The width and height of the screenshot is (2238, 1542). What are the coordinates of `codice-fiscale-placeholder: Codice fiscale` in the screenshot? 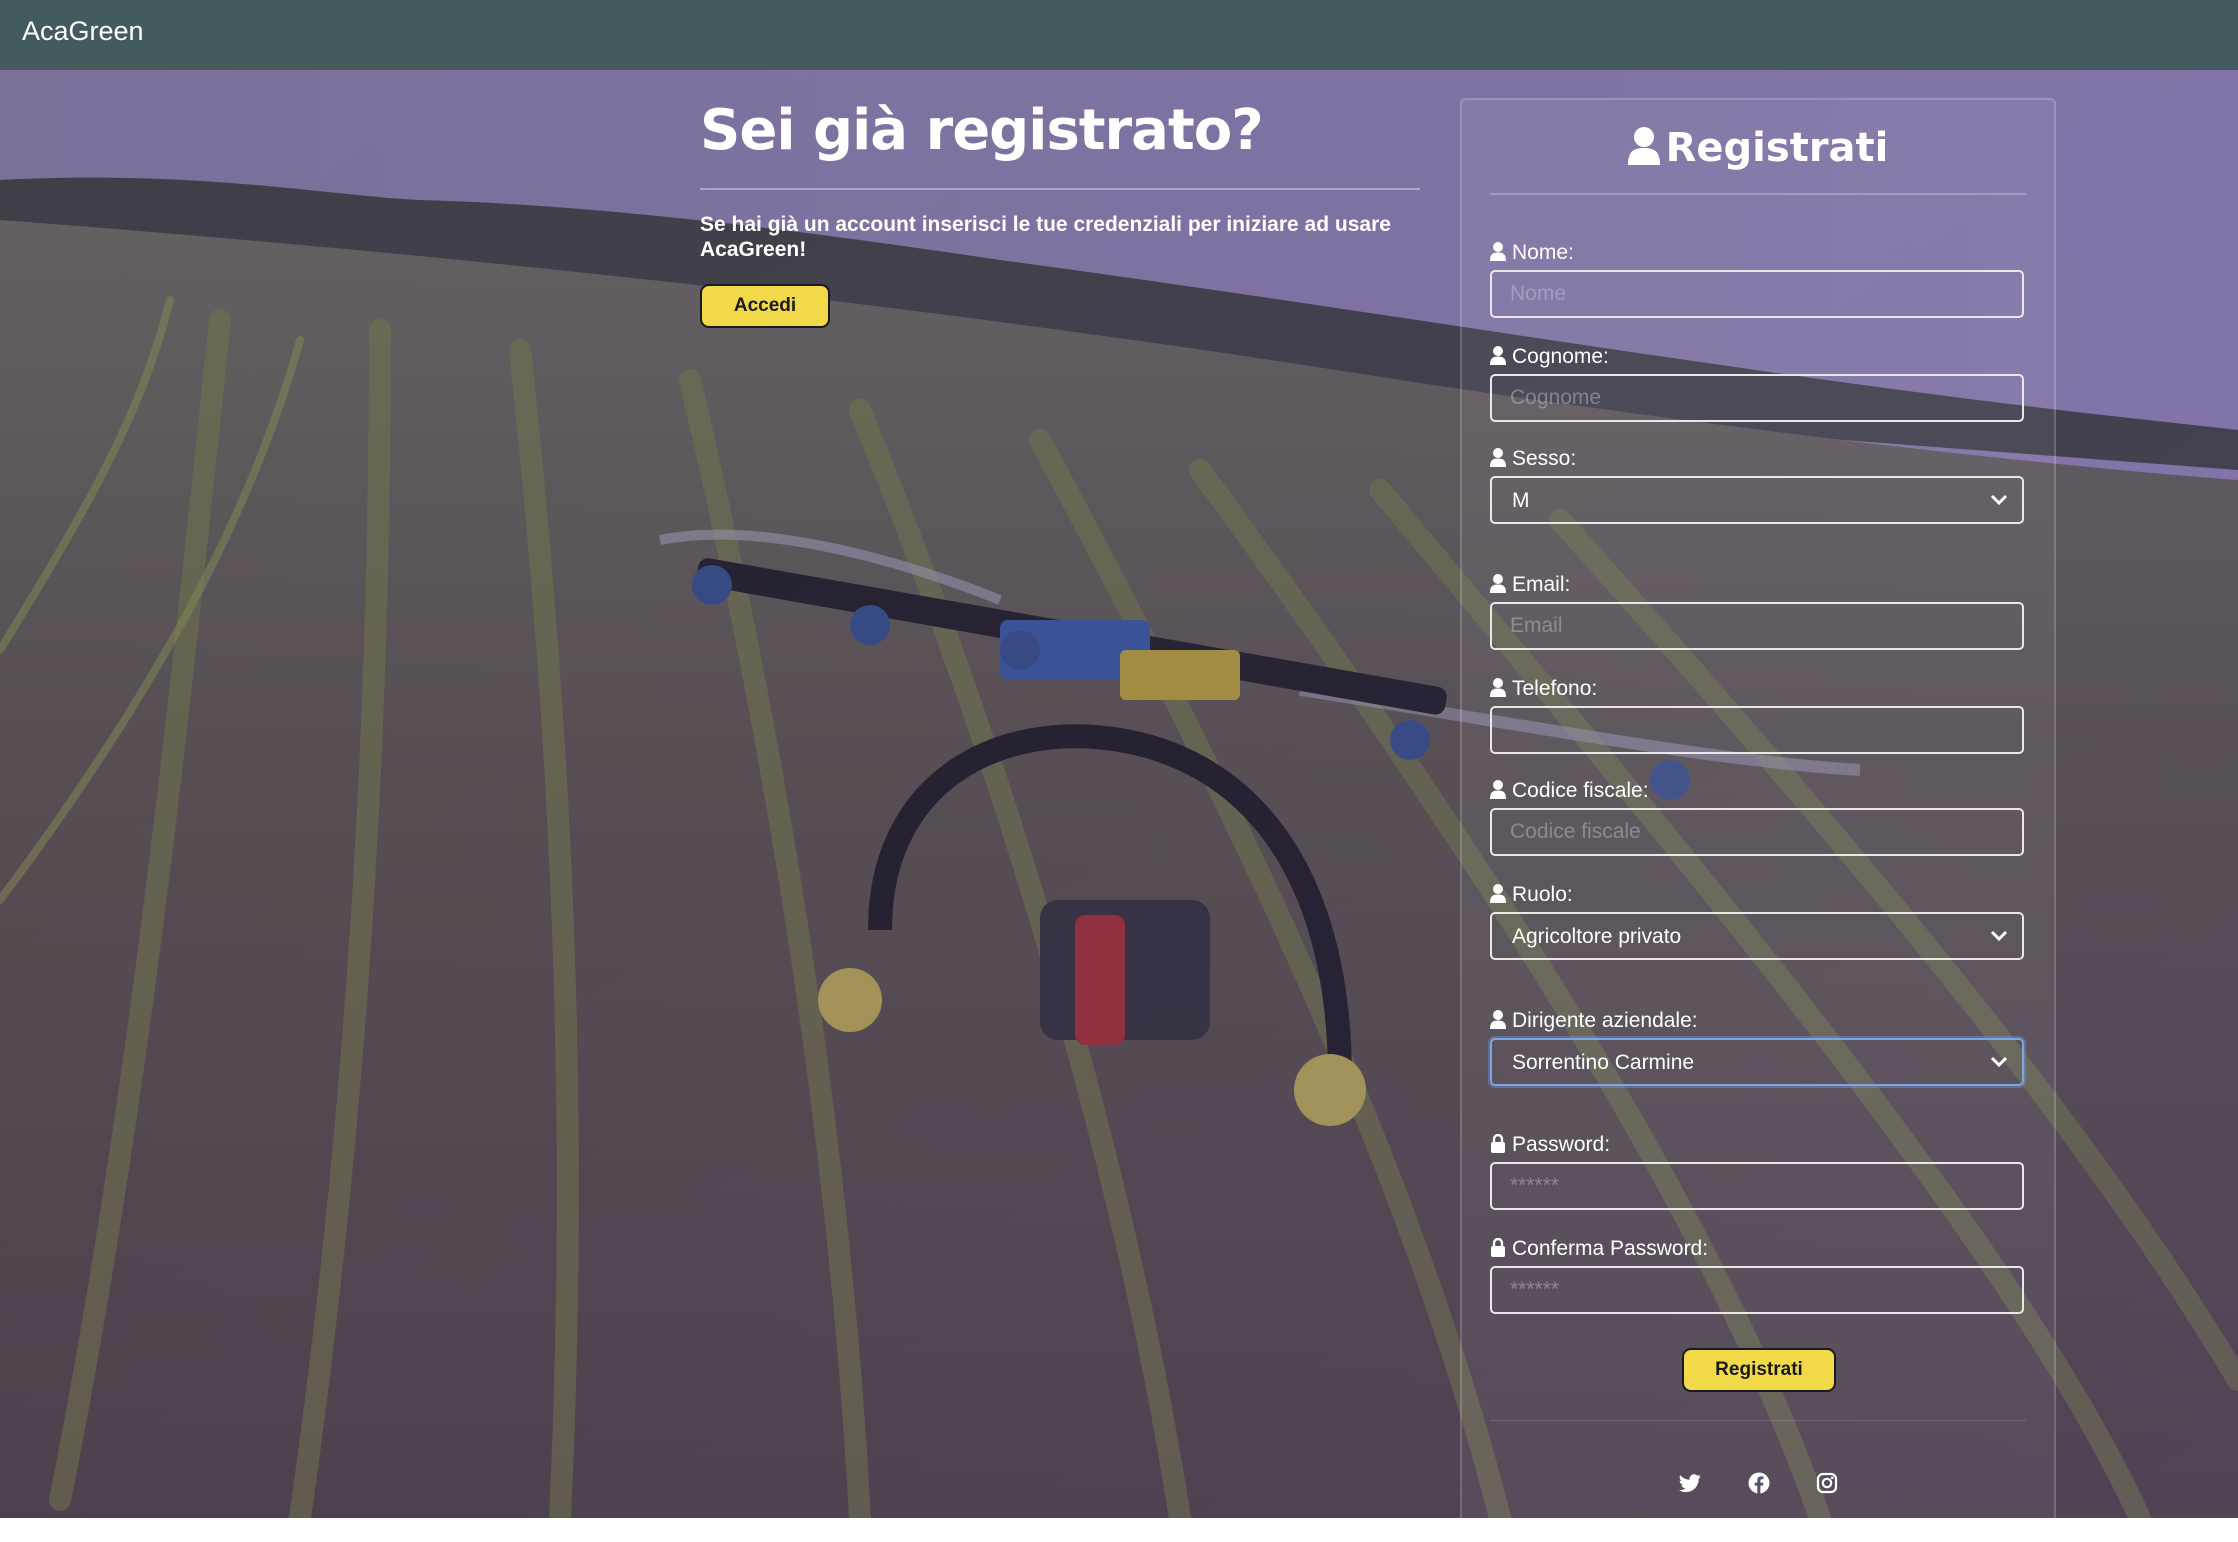 It's located at (1575, 831).